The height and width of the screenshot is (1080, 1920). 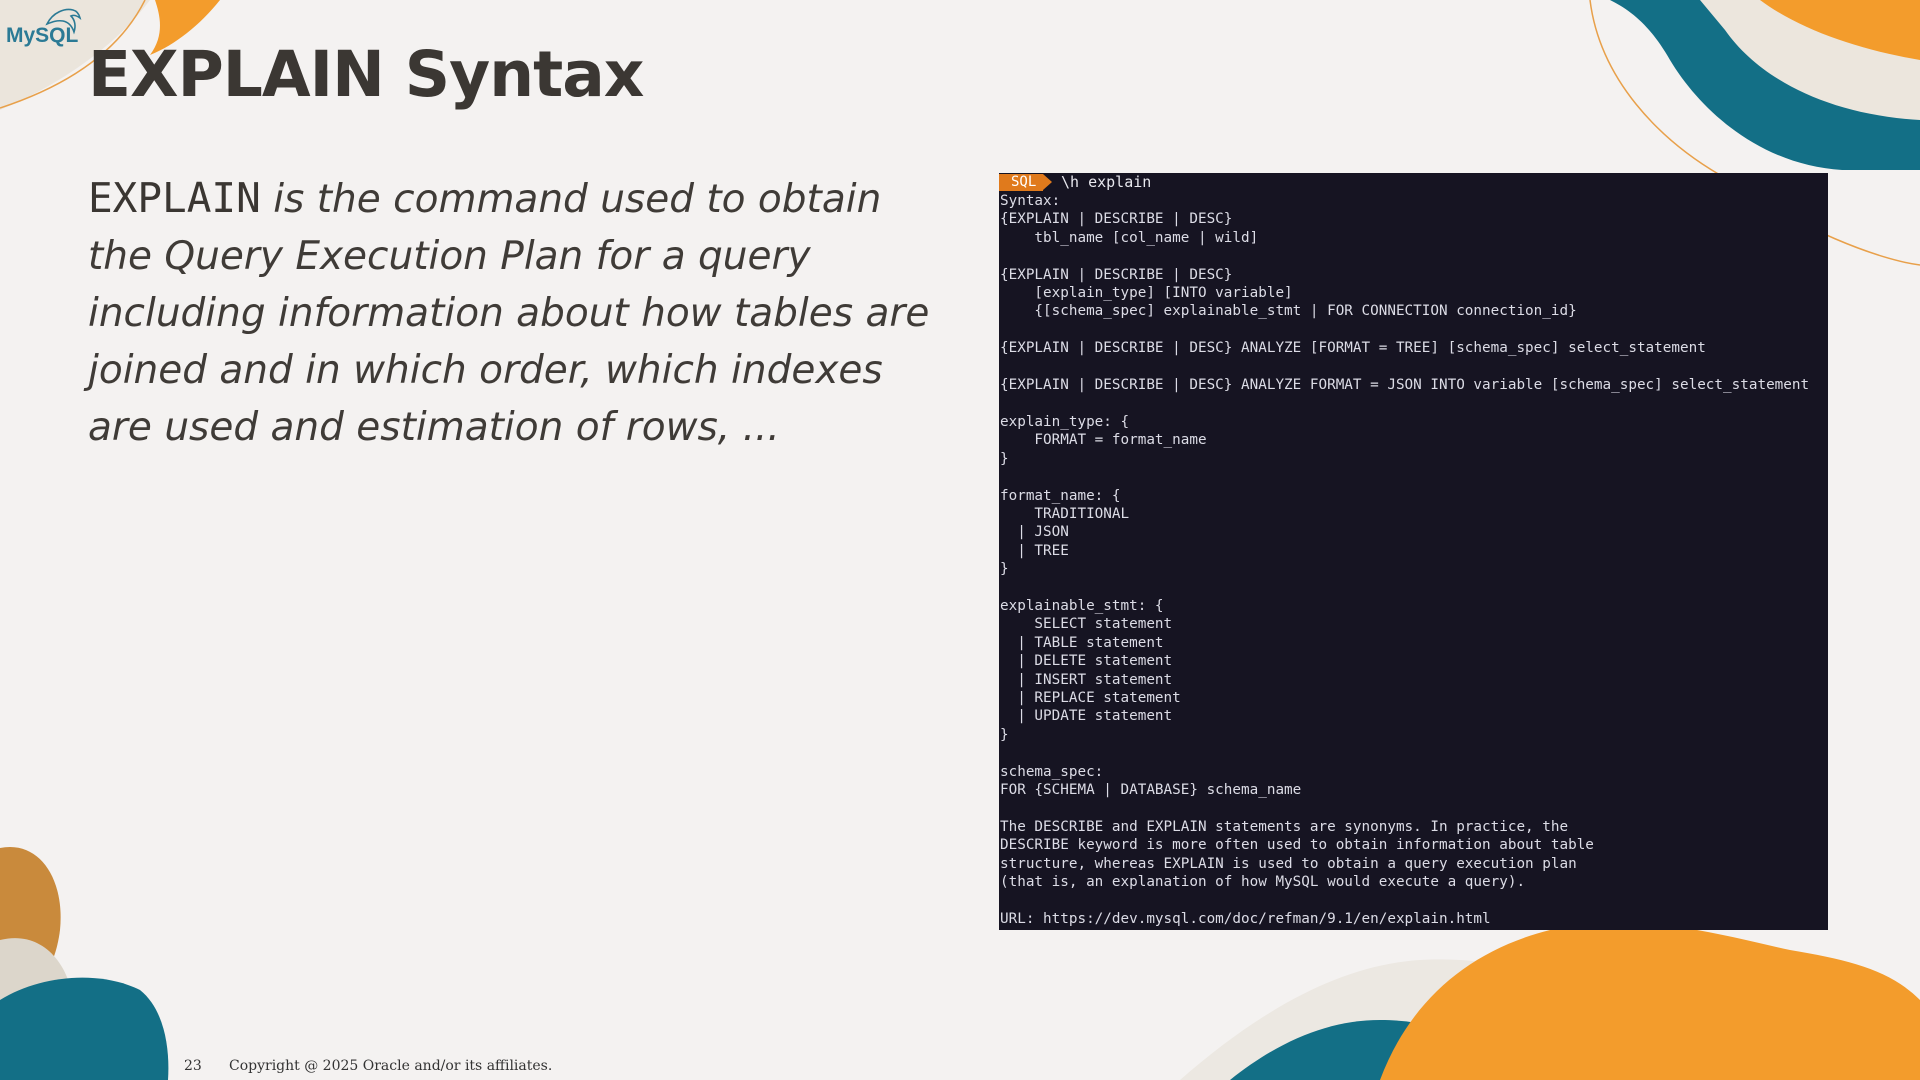 What do you see at coordinates (1650, 1001) in the screenshot?
I see `orange-wave-bottom-right` at bounding box center [1650, 1001].